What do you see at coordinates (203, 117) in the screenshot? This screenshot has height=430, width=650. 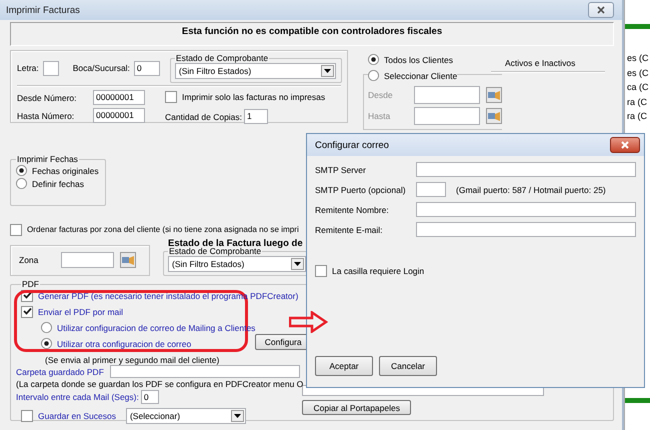 I see `field-label: Cantidad de Copias:` at bounding box center [203, 117].